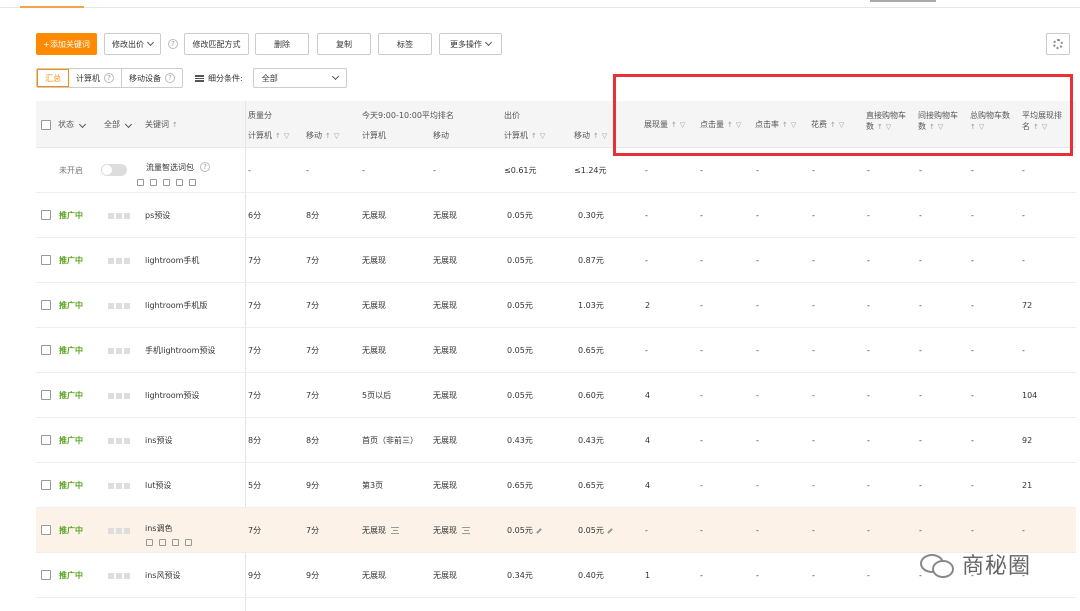 This screenshot has width=1080, height=611. What do you see at coordinates (132, 44) in the screenshot?
I see `modify-bid-dropdown: 修改出价` at bounding box center [132, 44].